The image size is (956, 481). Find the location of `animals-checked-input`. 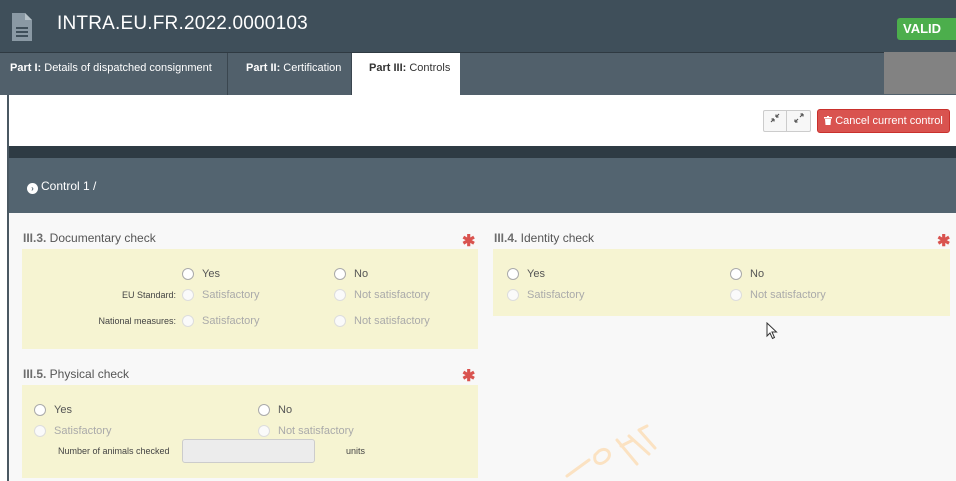

animals-checked-input is located at coordinates (248, 451).